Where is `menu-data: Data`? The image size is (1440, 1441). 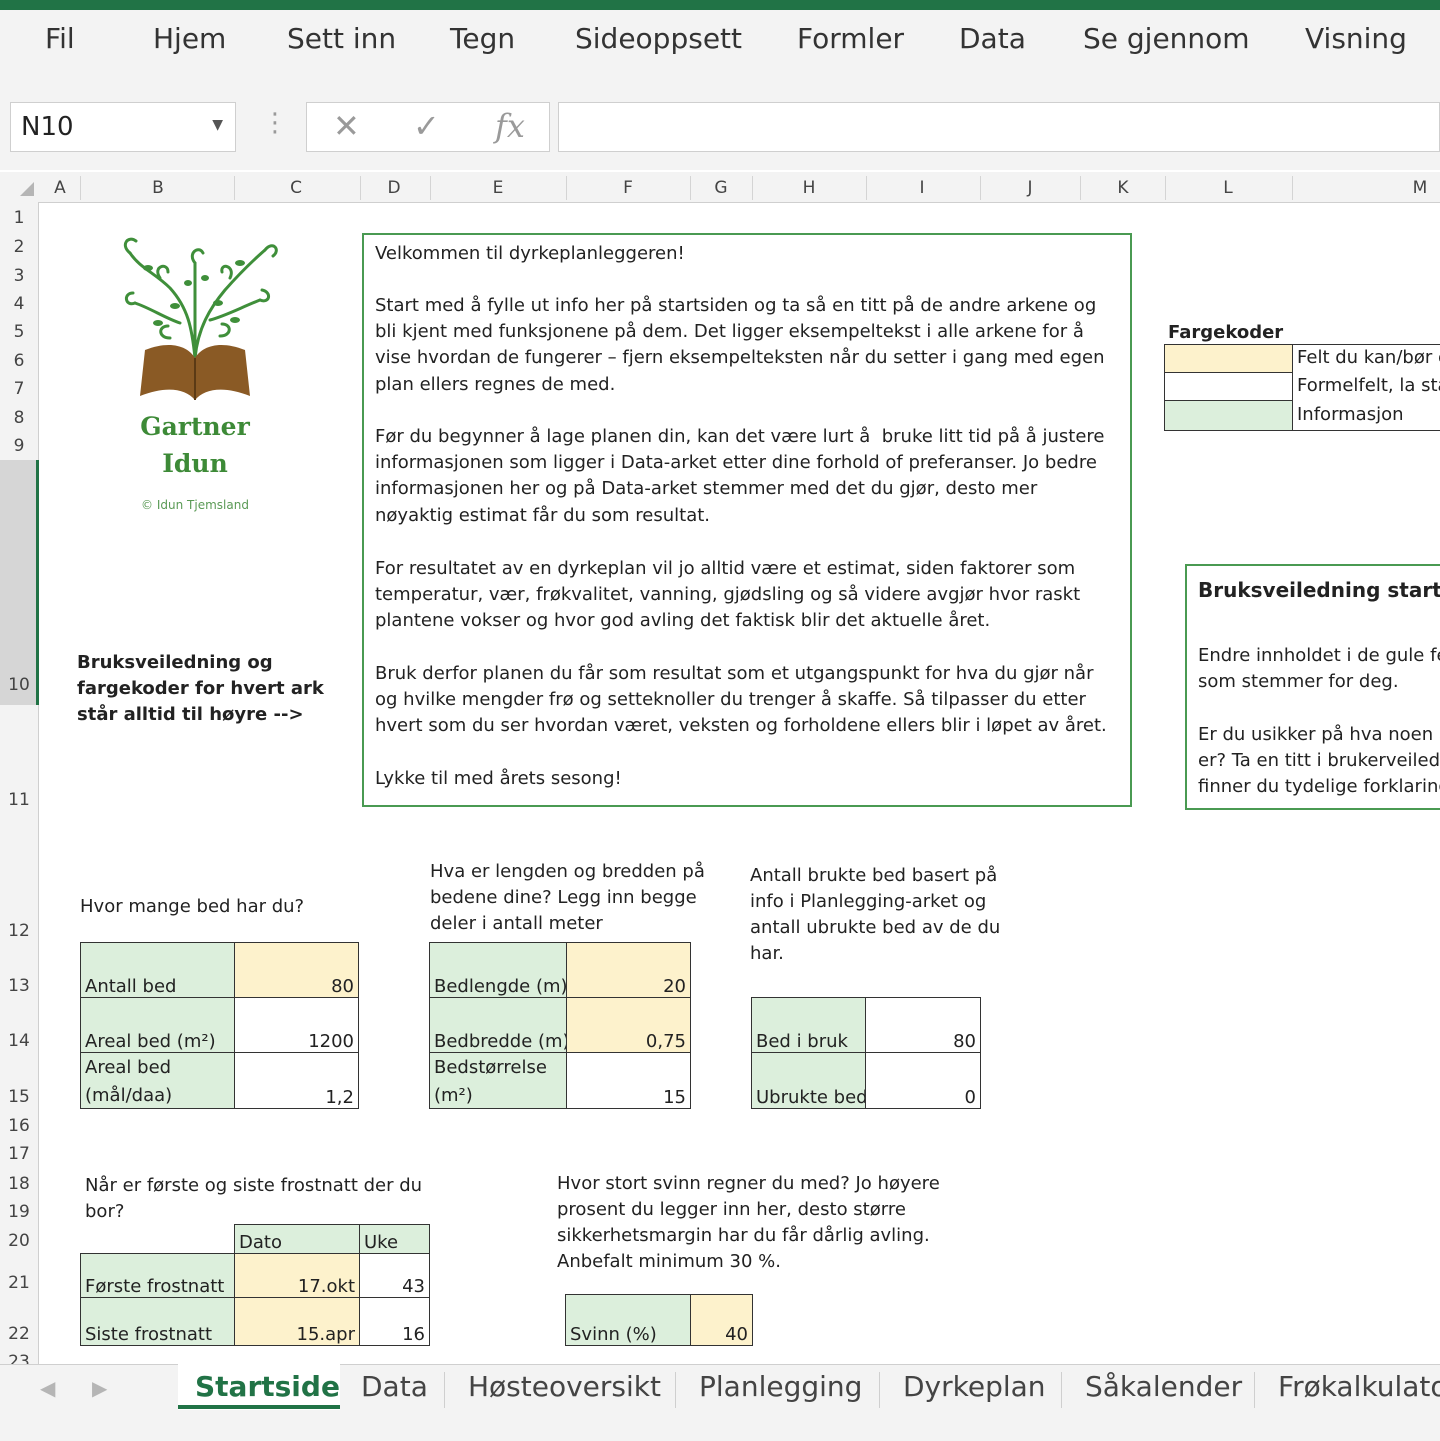
menu-data: Data is located at coordinates (992, 38).